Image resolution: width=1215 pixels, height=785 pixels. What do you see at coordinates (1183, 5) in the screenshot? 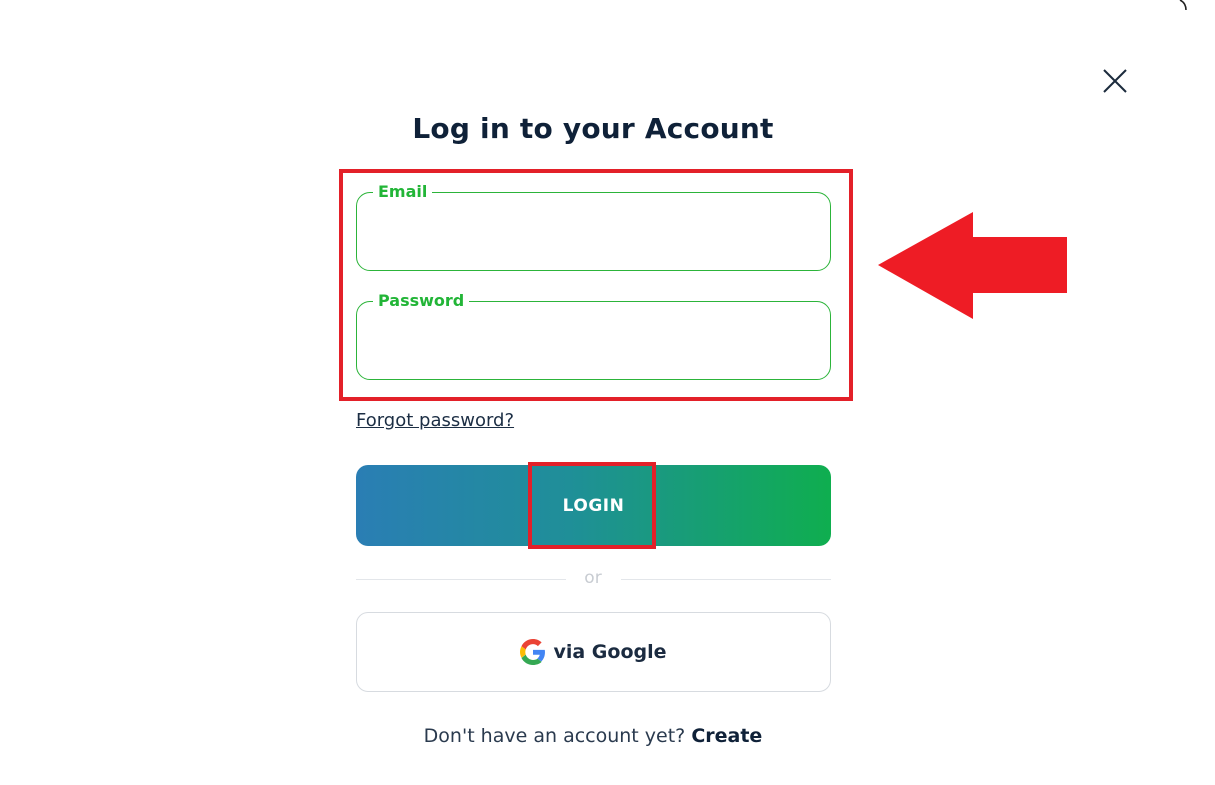
I see `cursor-fragment-icon` at bounding box center [1183, 5].